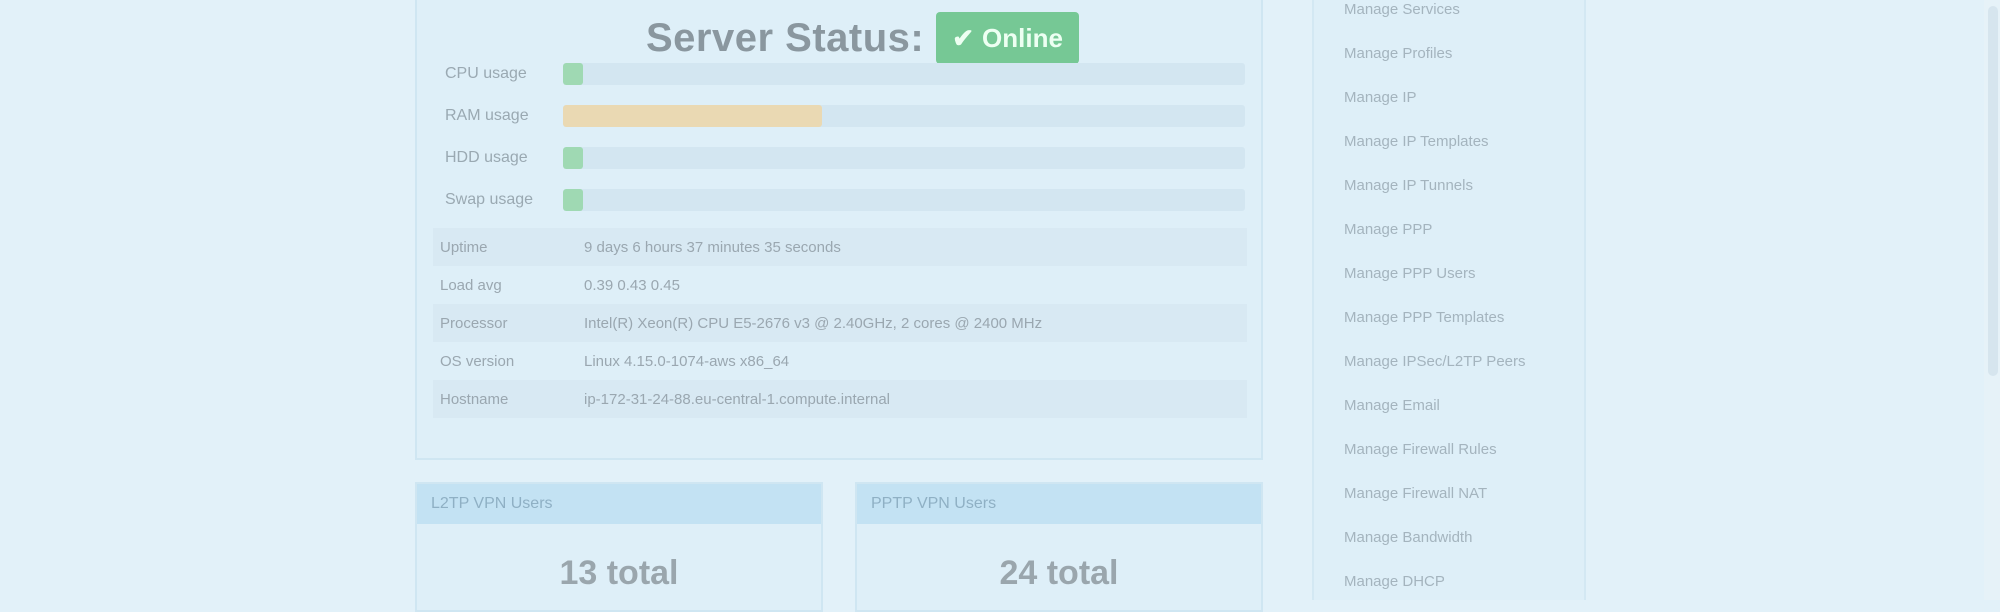  What do you see at coordinates (1409, 273) in the screenshot?
I see `sidebar-link: Manage PPP Users` at bounding box center [1409, 273].